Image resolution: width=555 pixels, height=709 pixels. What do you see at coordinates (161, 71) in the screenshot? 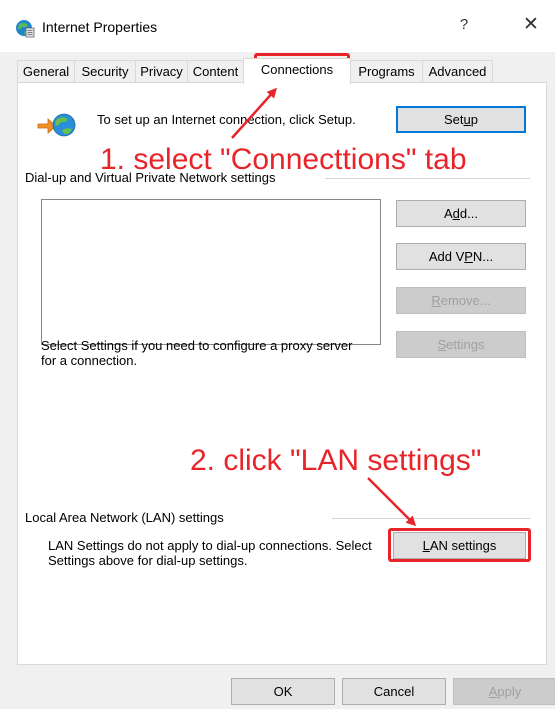
I see `tab-privacy: Privacy` at bounding box center [161, 71].